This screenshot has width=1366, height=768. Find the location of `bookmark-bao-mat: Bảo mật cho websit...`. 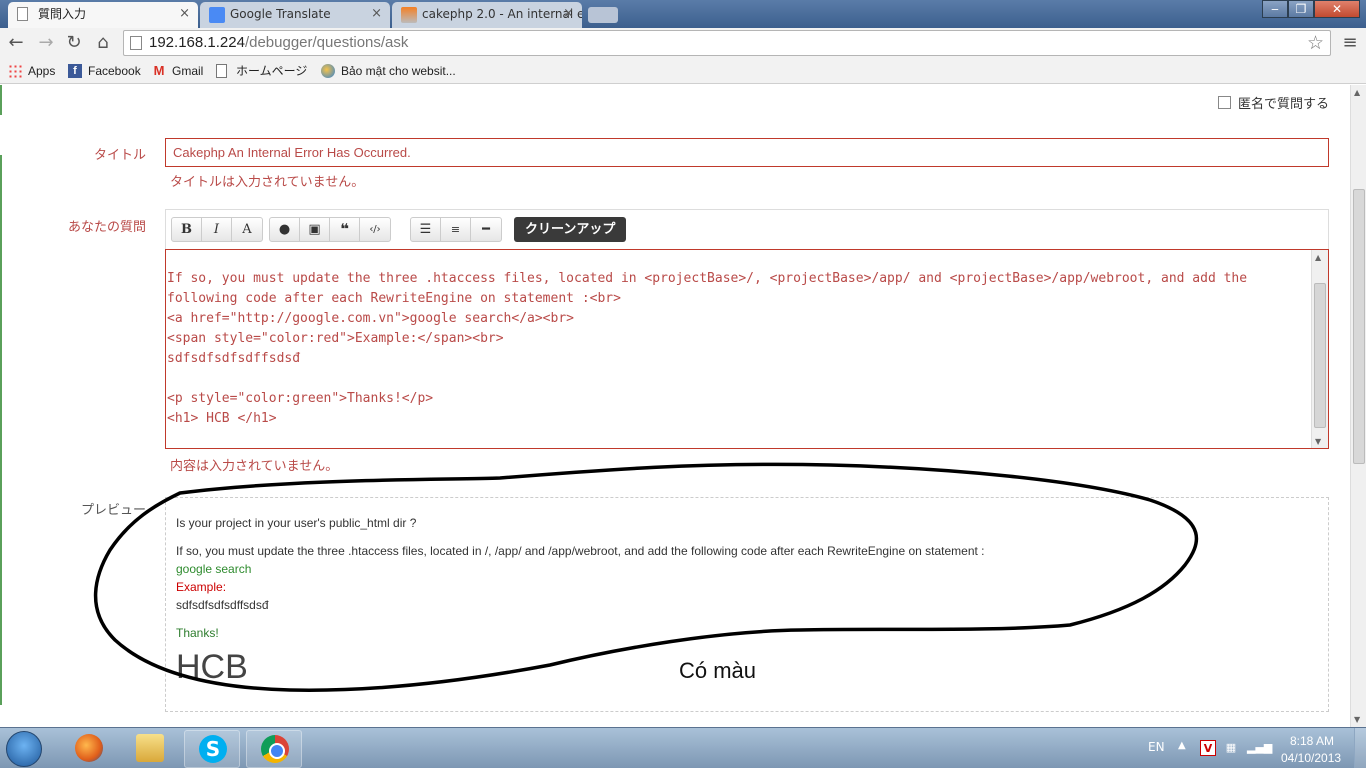

bookmark-bao-mat: Bảo mật cho websit... is located at coordinates (388, 71).